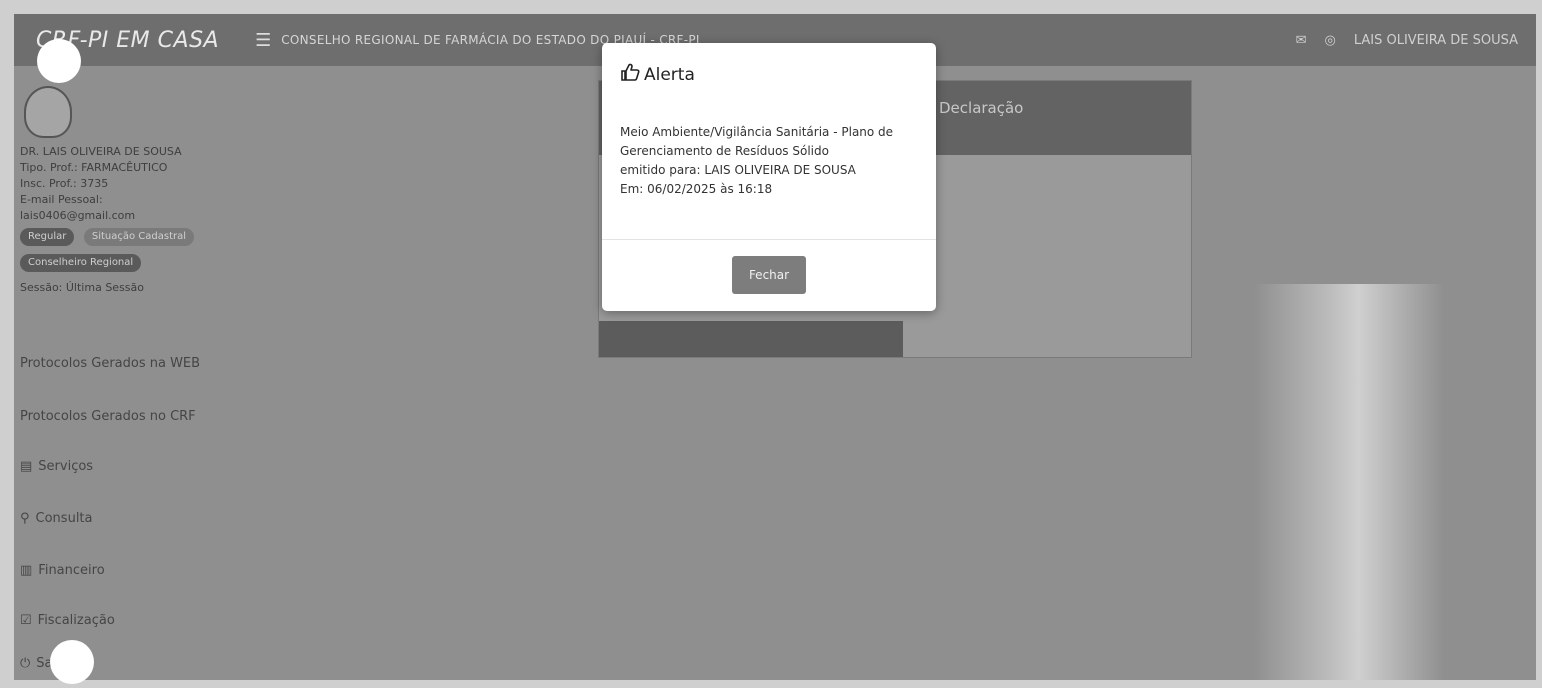 This screenshot has height=688, width=1542. What do you see at coordinates (130, 518) in the screenshot?
I see `nav-item-consult: ⚲ Consulta` at bounding box center [130, 518].